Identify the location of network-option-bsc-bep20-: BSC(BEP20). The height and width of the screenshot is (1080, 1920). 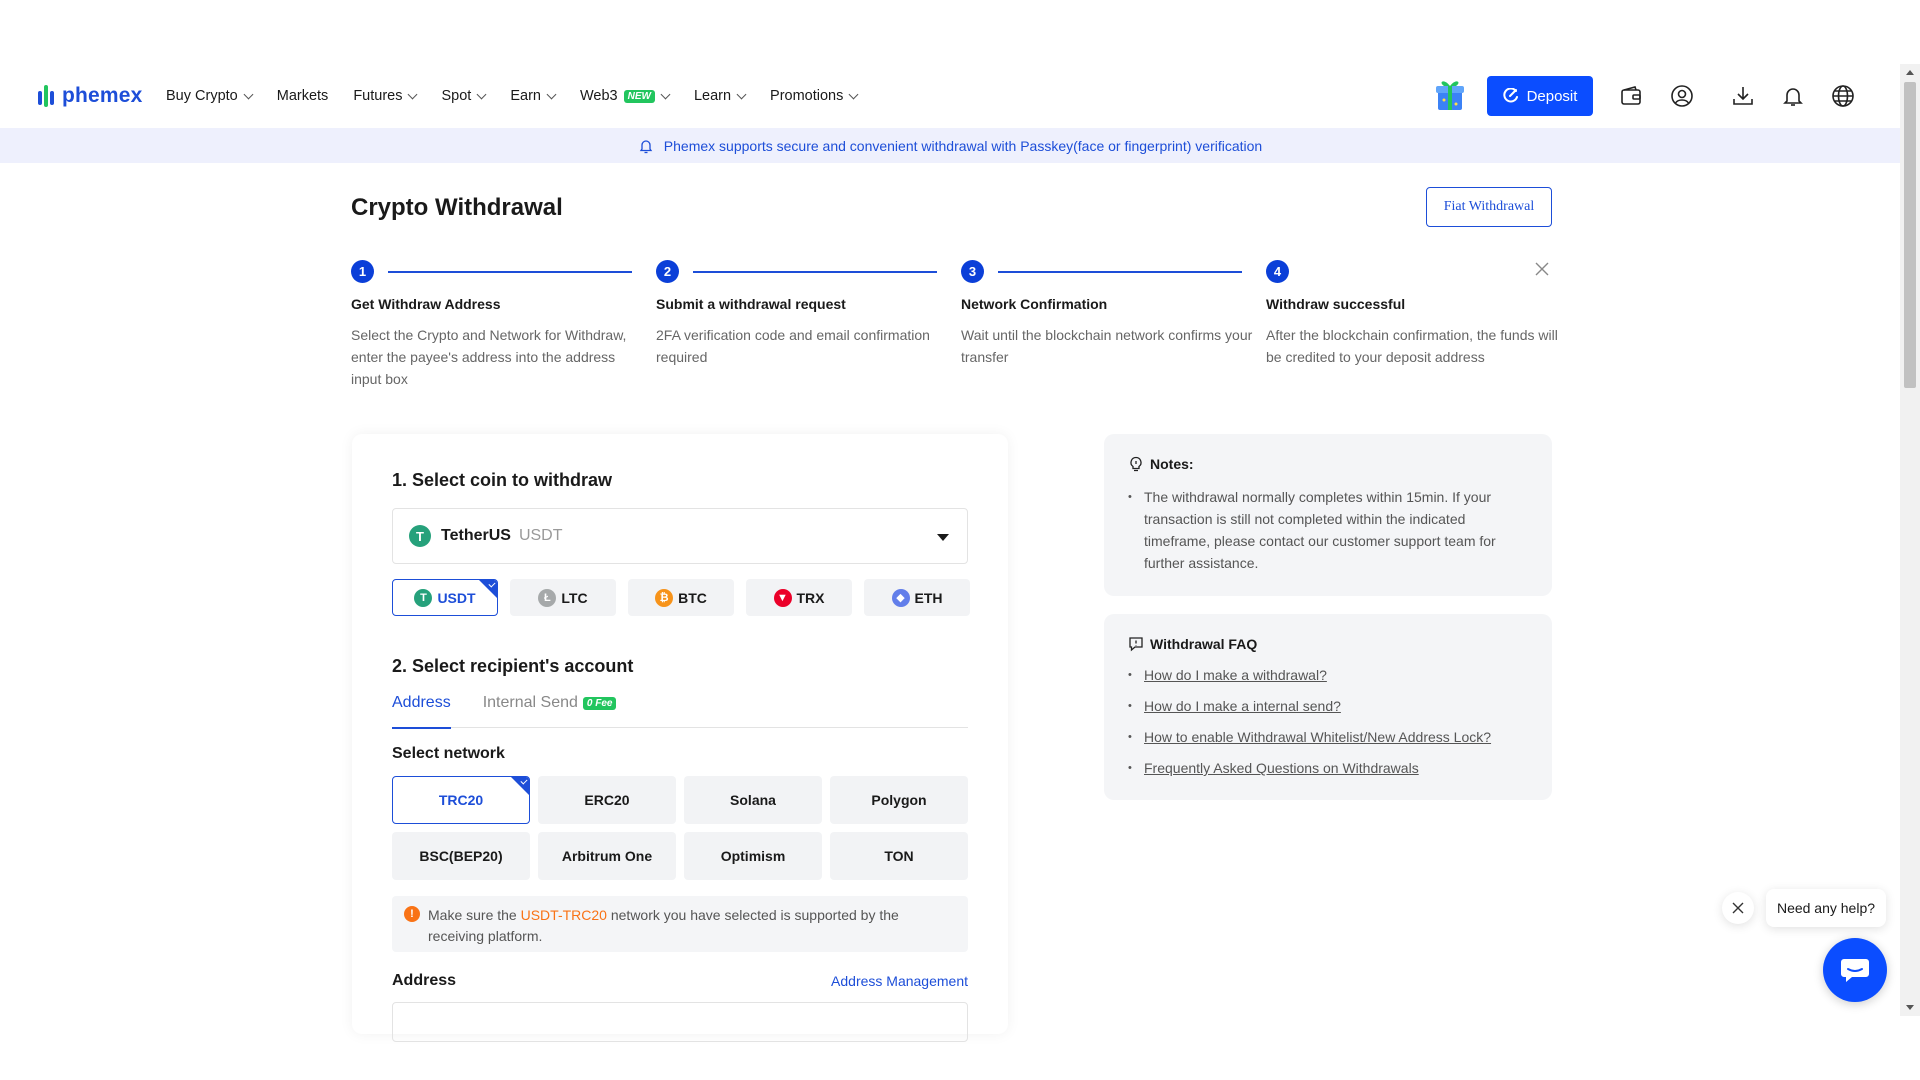
(461, 856).